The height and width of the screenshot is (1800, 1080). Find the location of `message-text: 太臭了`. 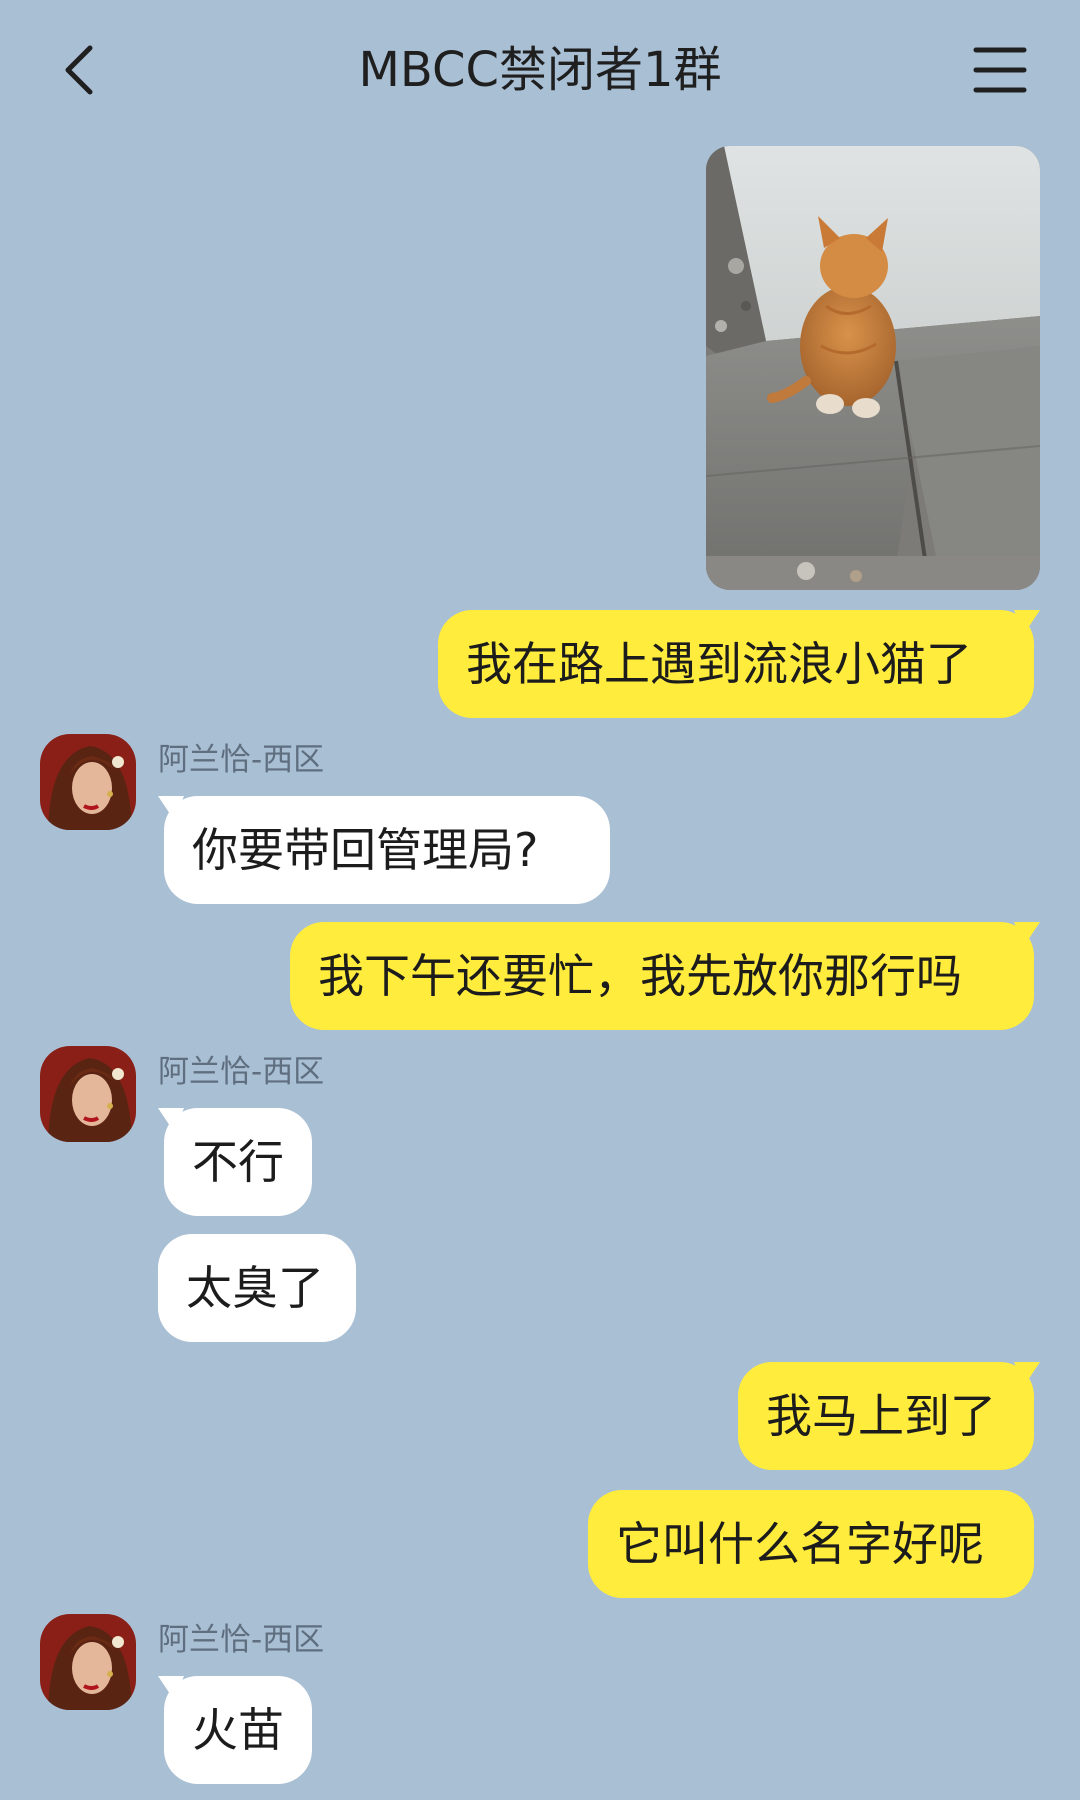

message-text: 太臭了 is located at coordinates (255, 1288).